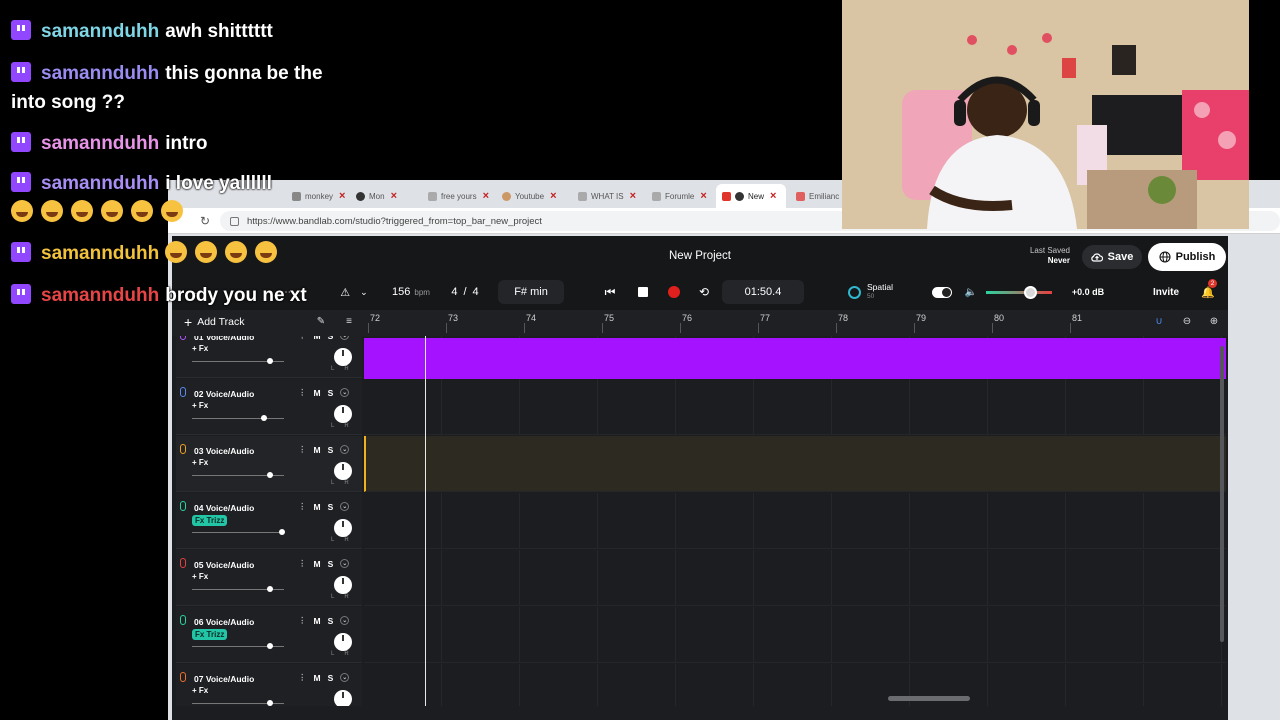  What do you see at coordinates (609, 318) in the screenshot?
I see `bar-number: 75` at bounding box center [609, 318].